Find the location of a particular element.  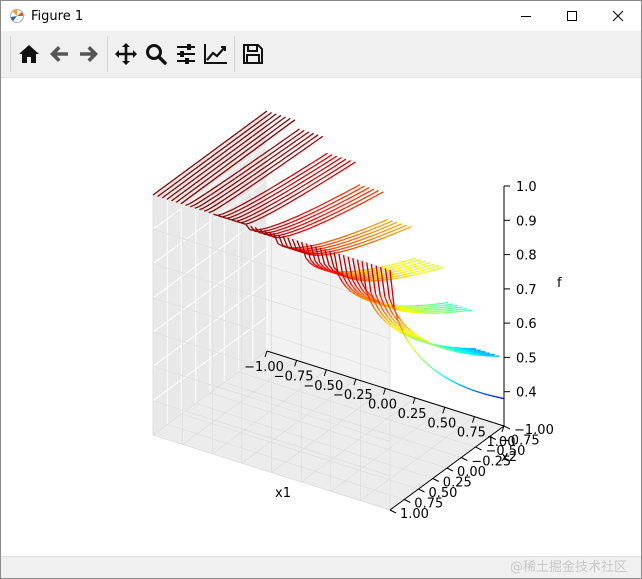

close-button is located at coordinates (618, 16).